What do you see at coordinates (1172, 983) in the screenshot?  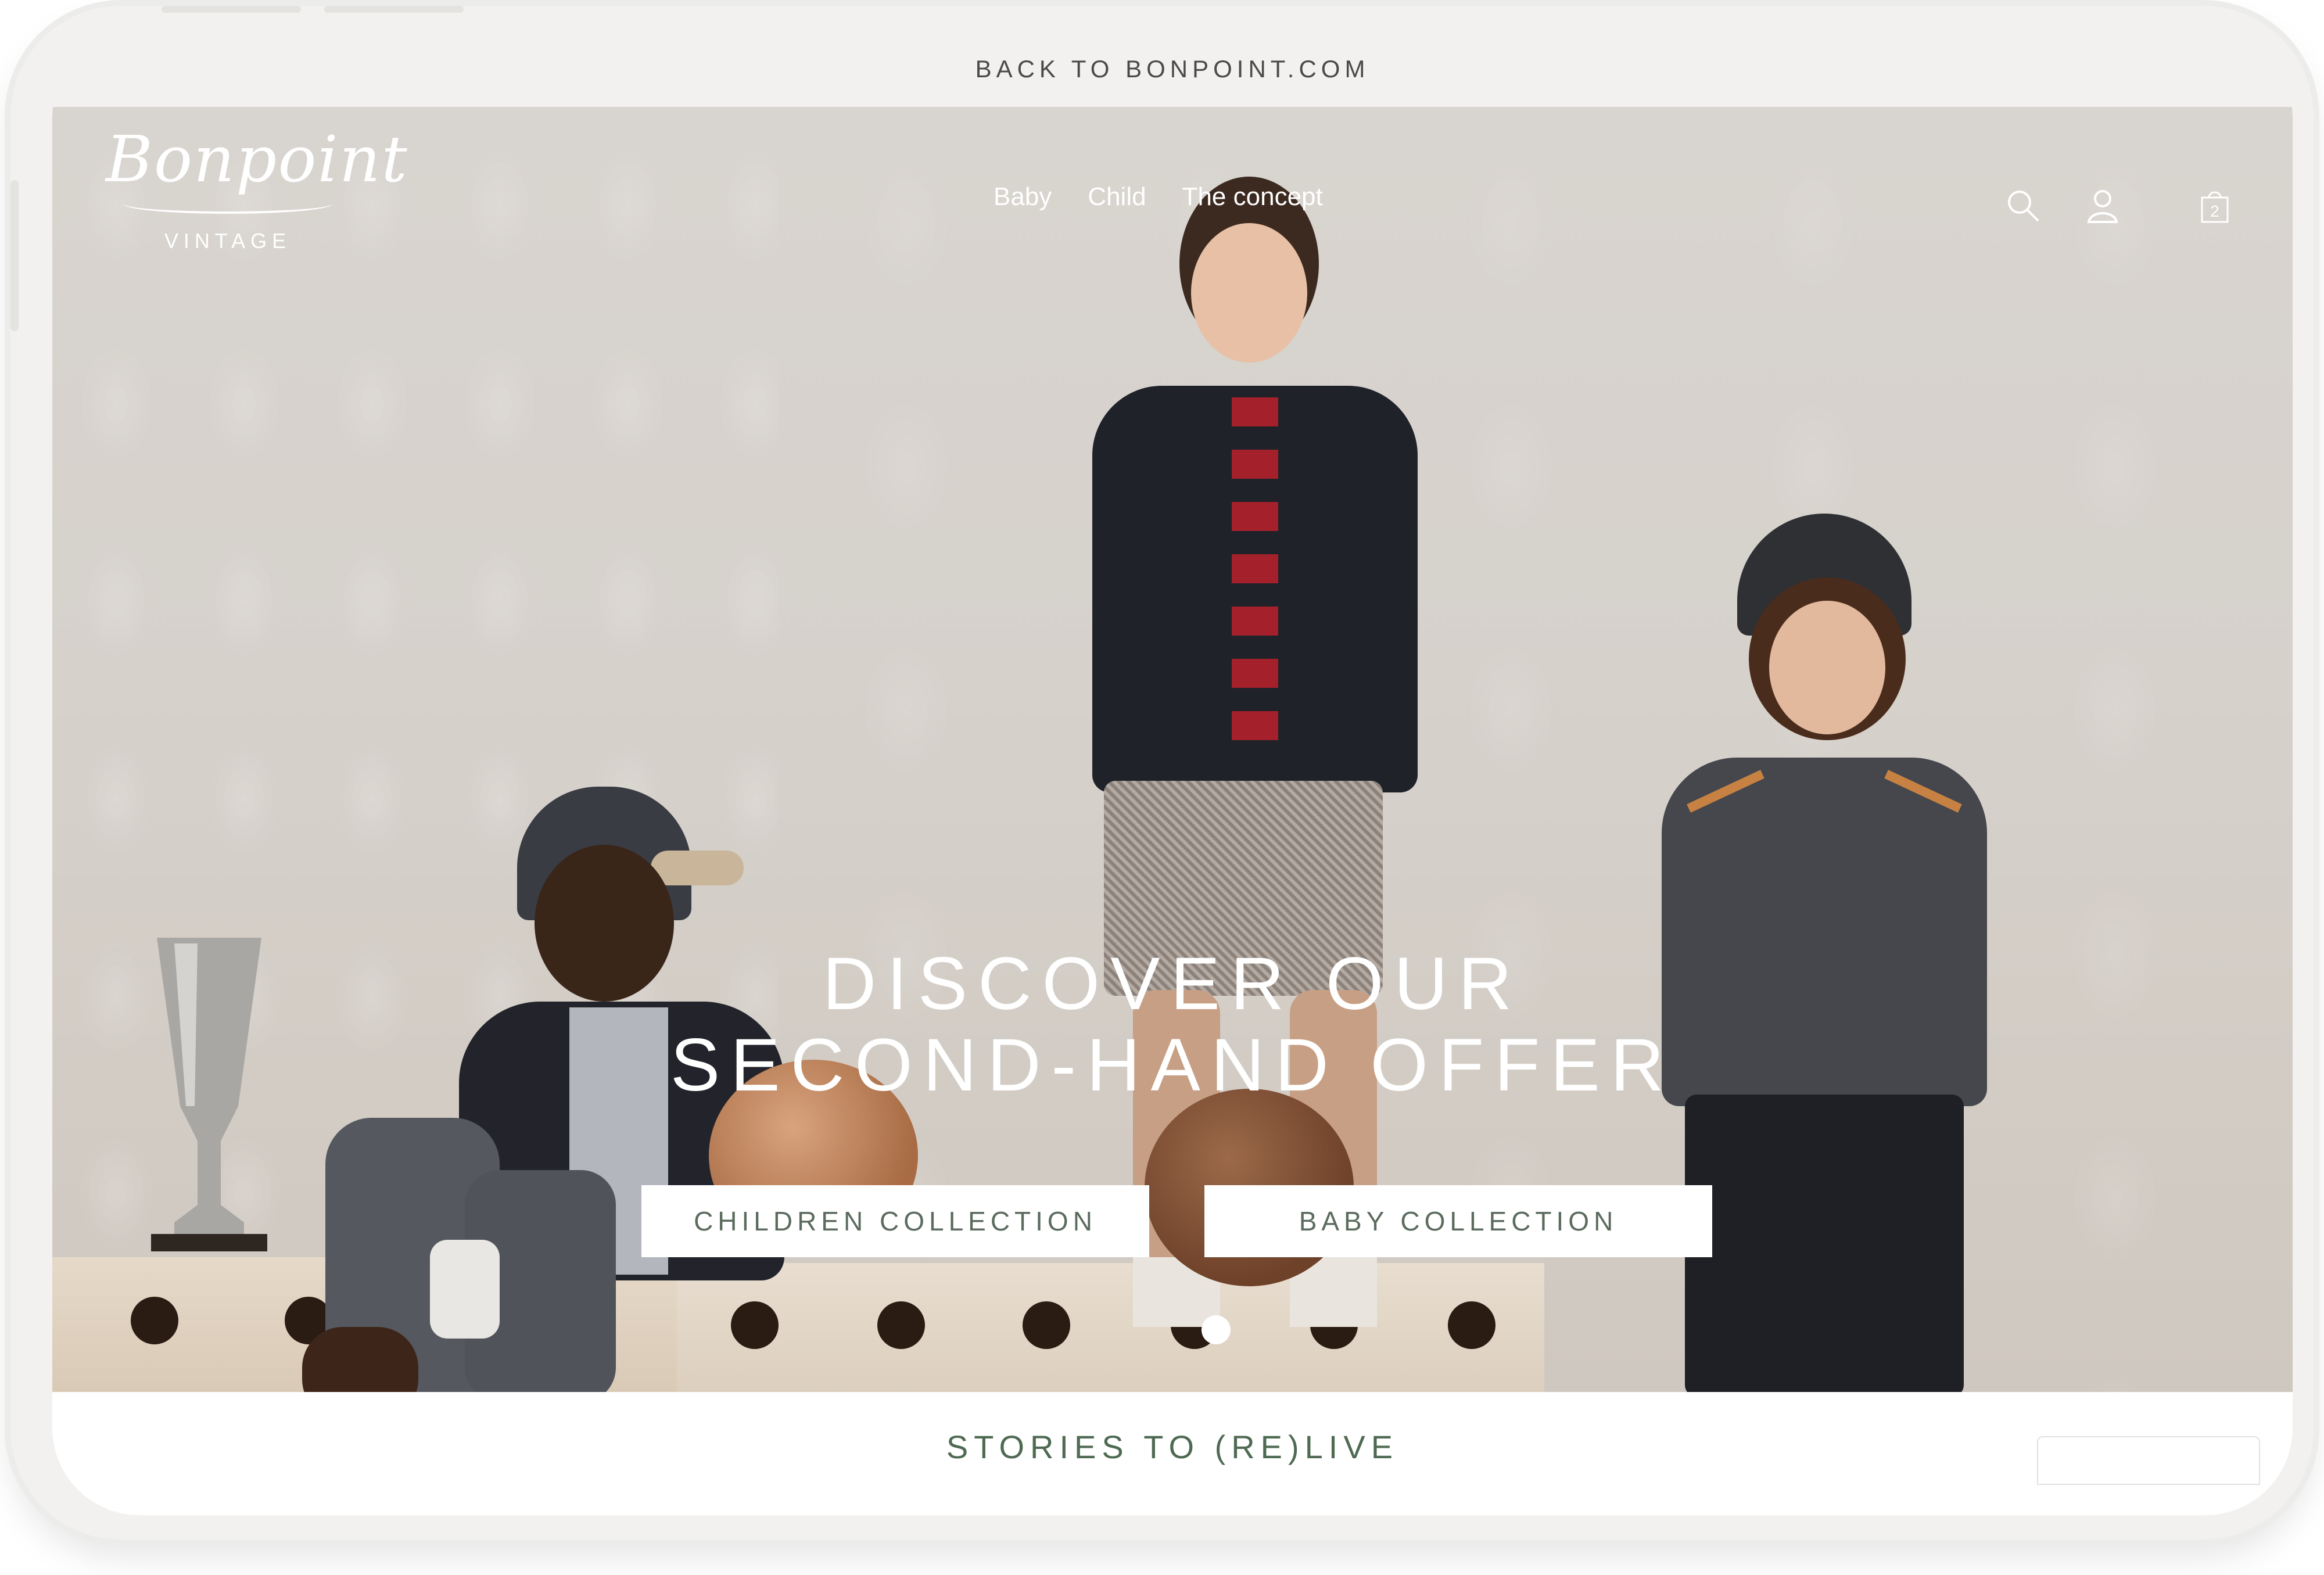 I see `hero-title-line1: DISCOVER OUR` at bounding box center [1172, 983].